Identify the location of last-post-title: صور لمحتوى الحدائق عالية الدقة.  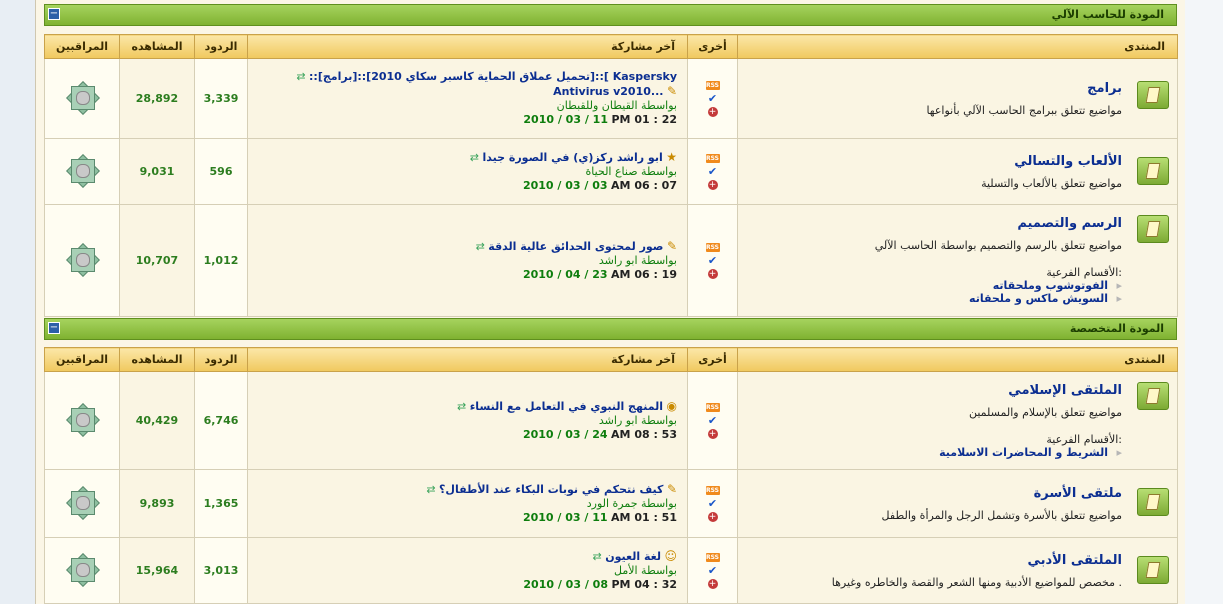
(575, 246).